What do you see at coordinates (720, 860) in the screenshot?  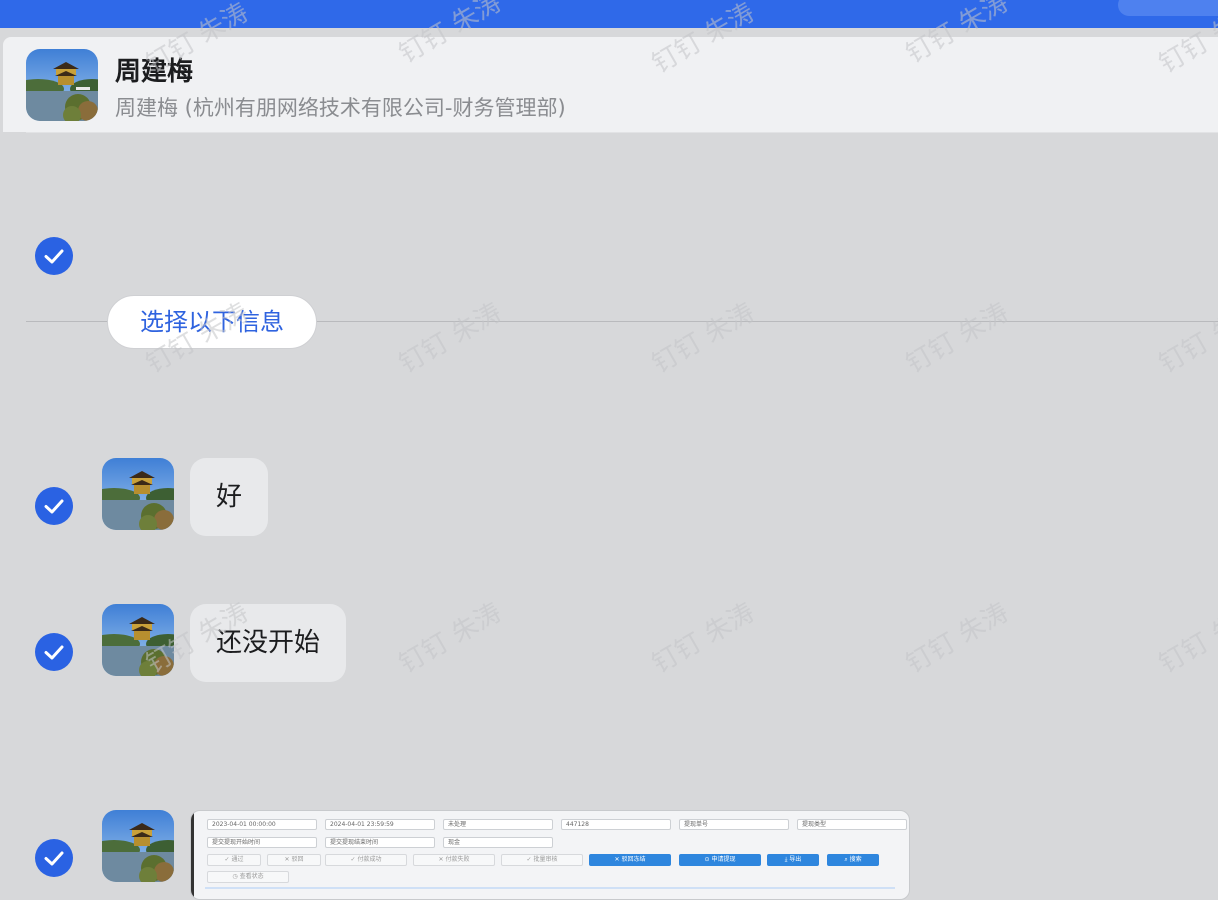 I see `apply-withdraw-button: ⊙ 申请提现` at bounding box center [720, 860].